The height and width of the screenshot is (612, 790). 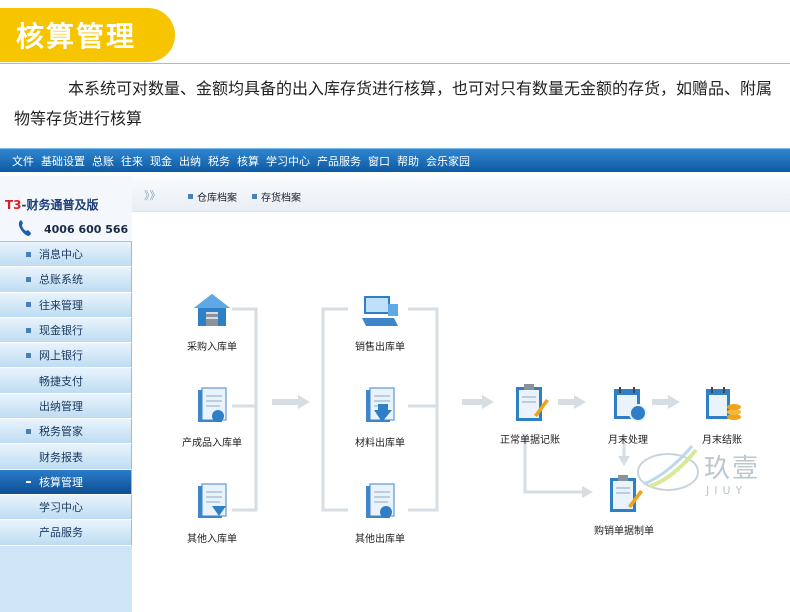 I want to click on sidebar-item-learning-center: 学习中心, so click(x=66, y=507).